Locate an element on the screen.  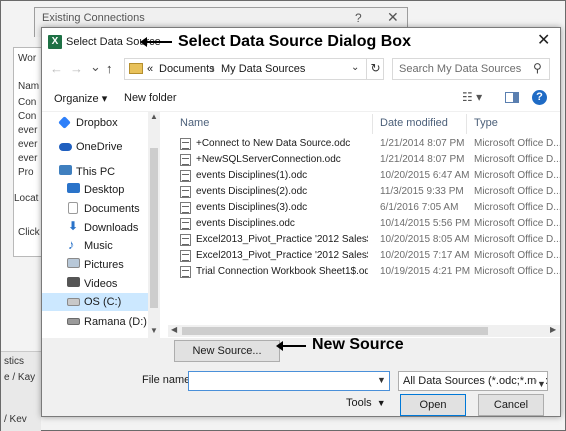
back-arrow-icon: ← is located at coordinates (56, 68).